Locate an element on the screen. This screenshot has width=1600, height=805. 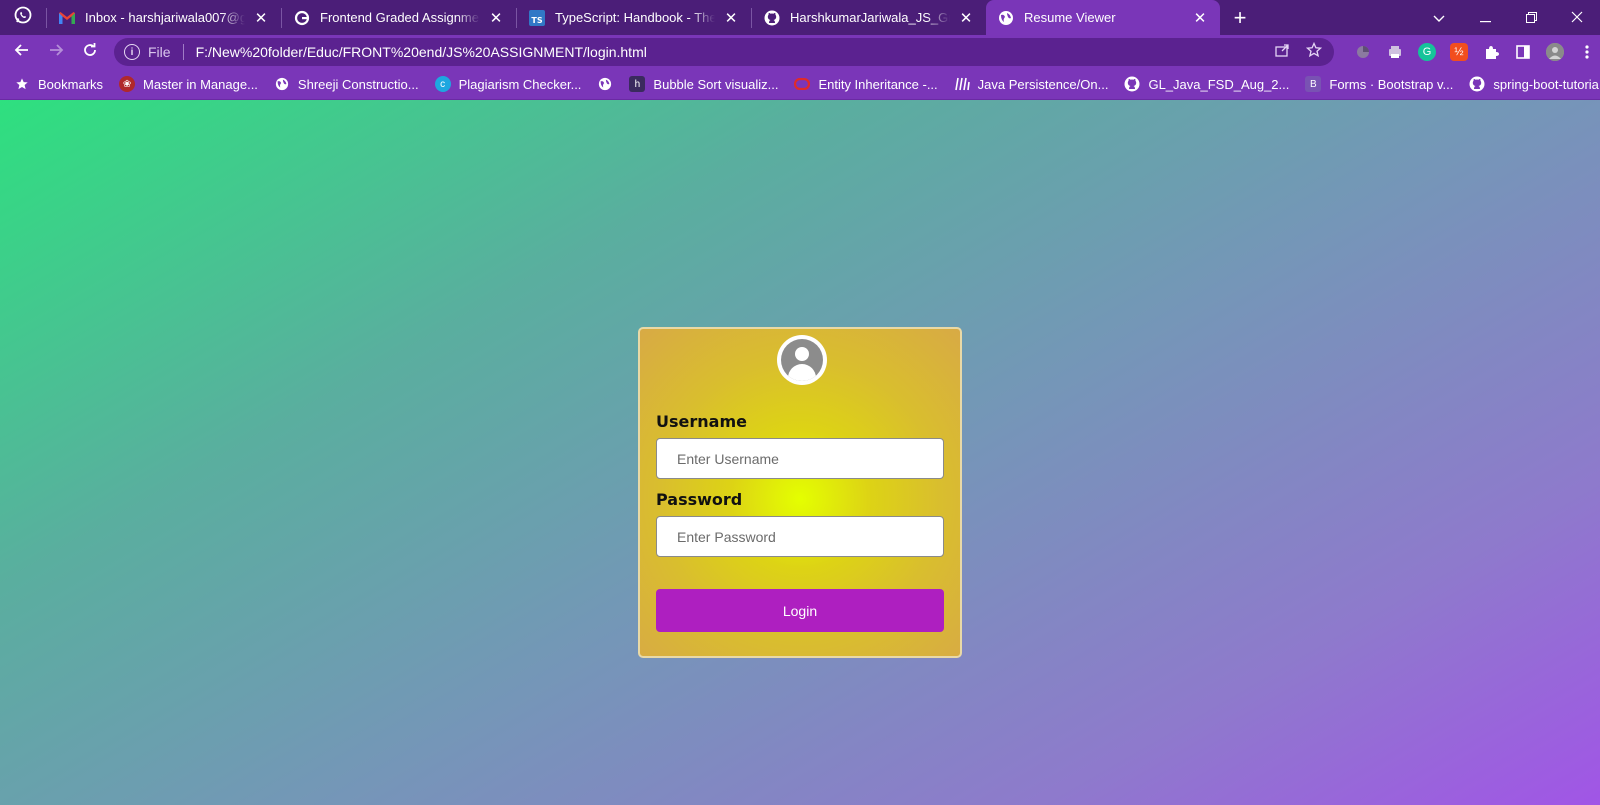
new-tab-button: + is located at coordinates (1240, 17).